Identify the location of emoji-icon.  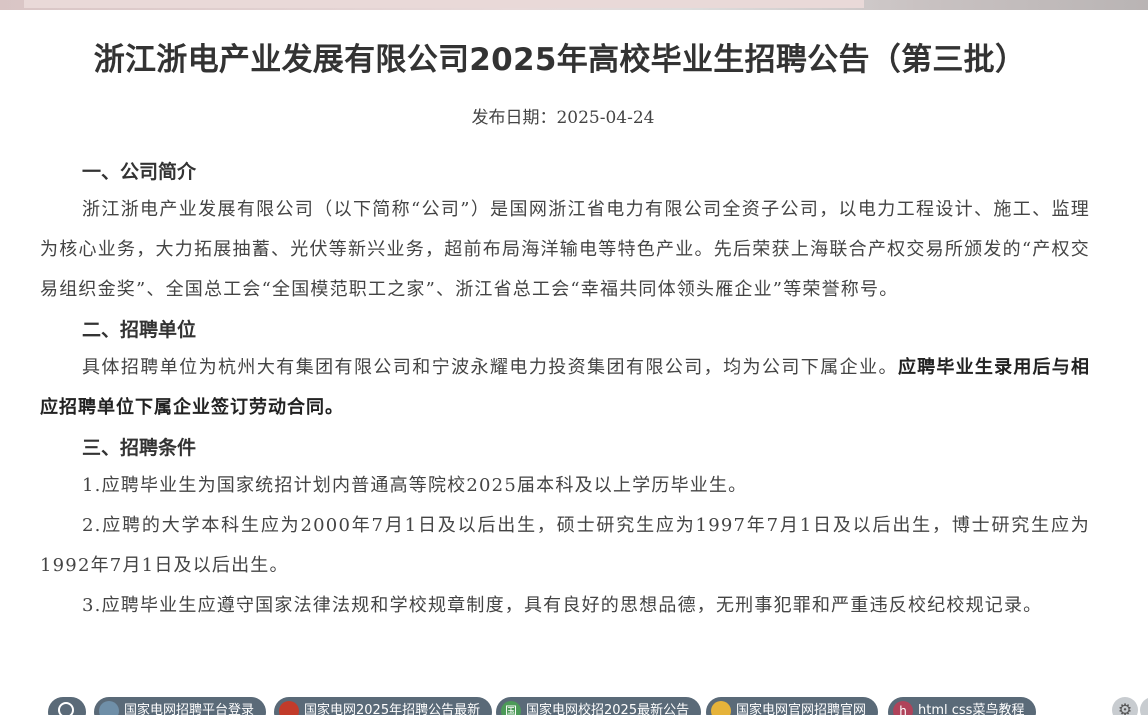
(721, 708).